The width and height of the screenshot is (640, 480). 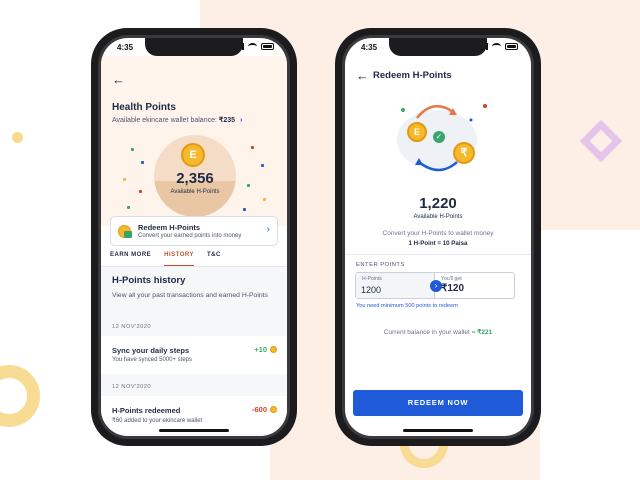 What do you see at coordinates (380, 265) in the screenshot?
I see `enter-points-label: ENTER POINTS` at bounding box center [380, 265].